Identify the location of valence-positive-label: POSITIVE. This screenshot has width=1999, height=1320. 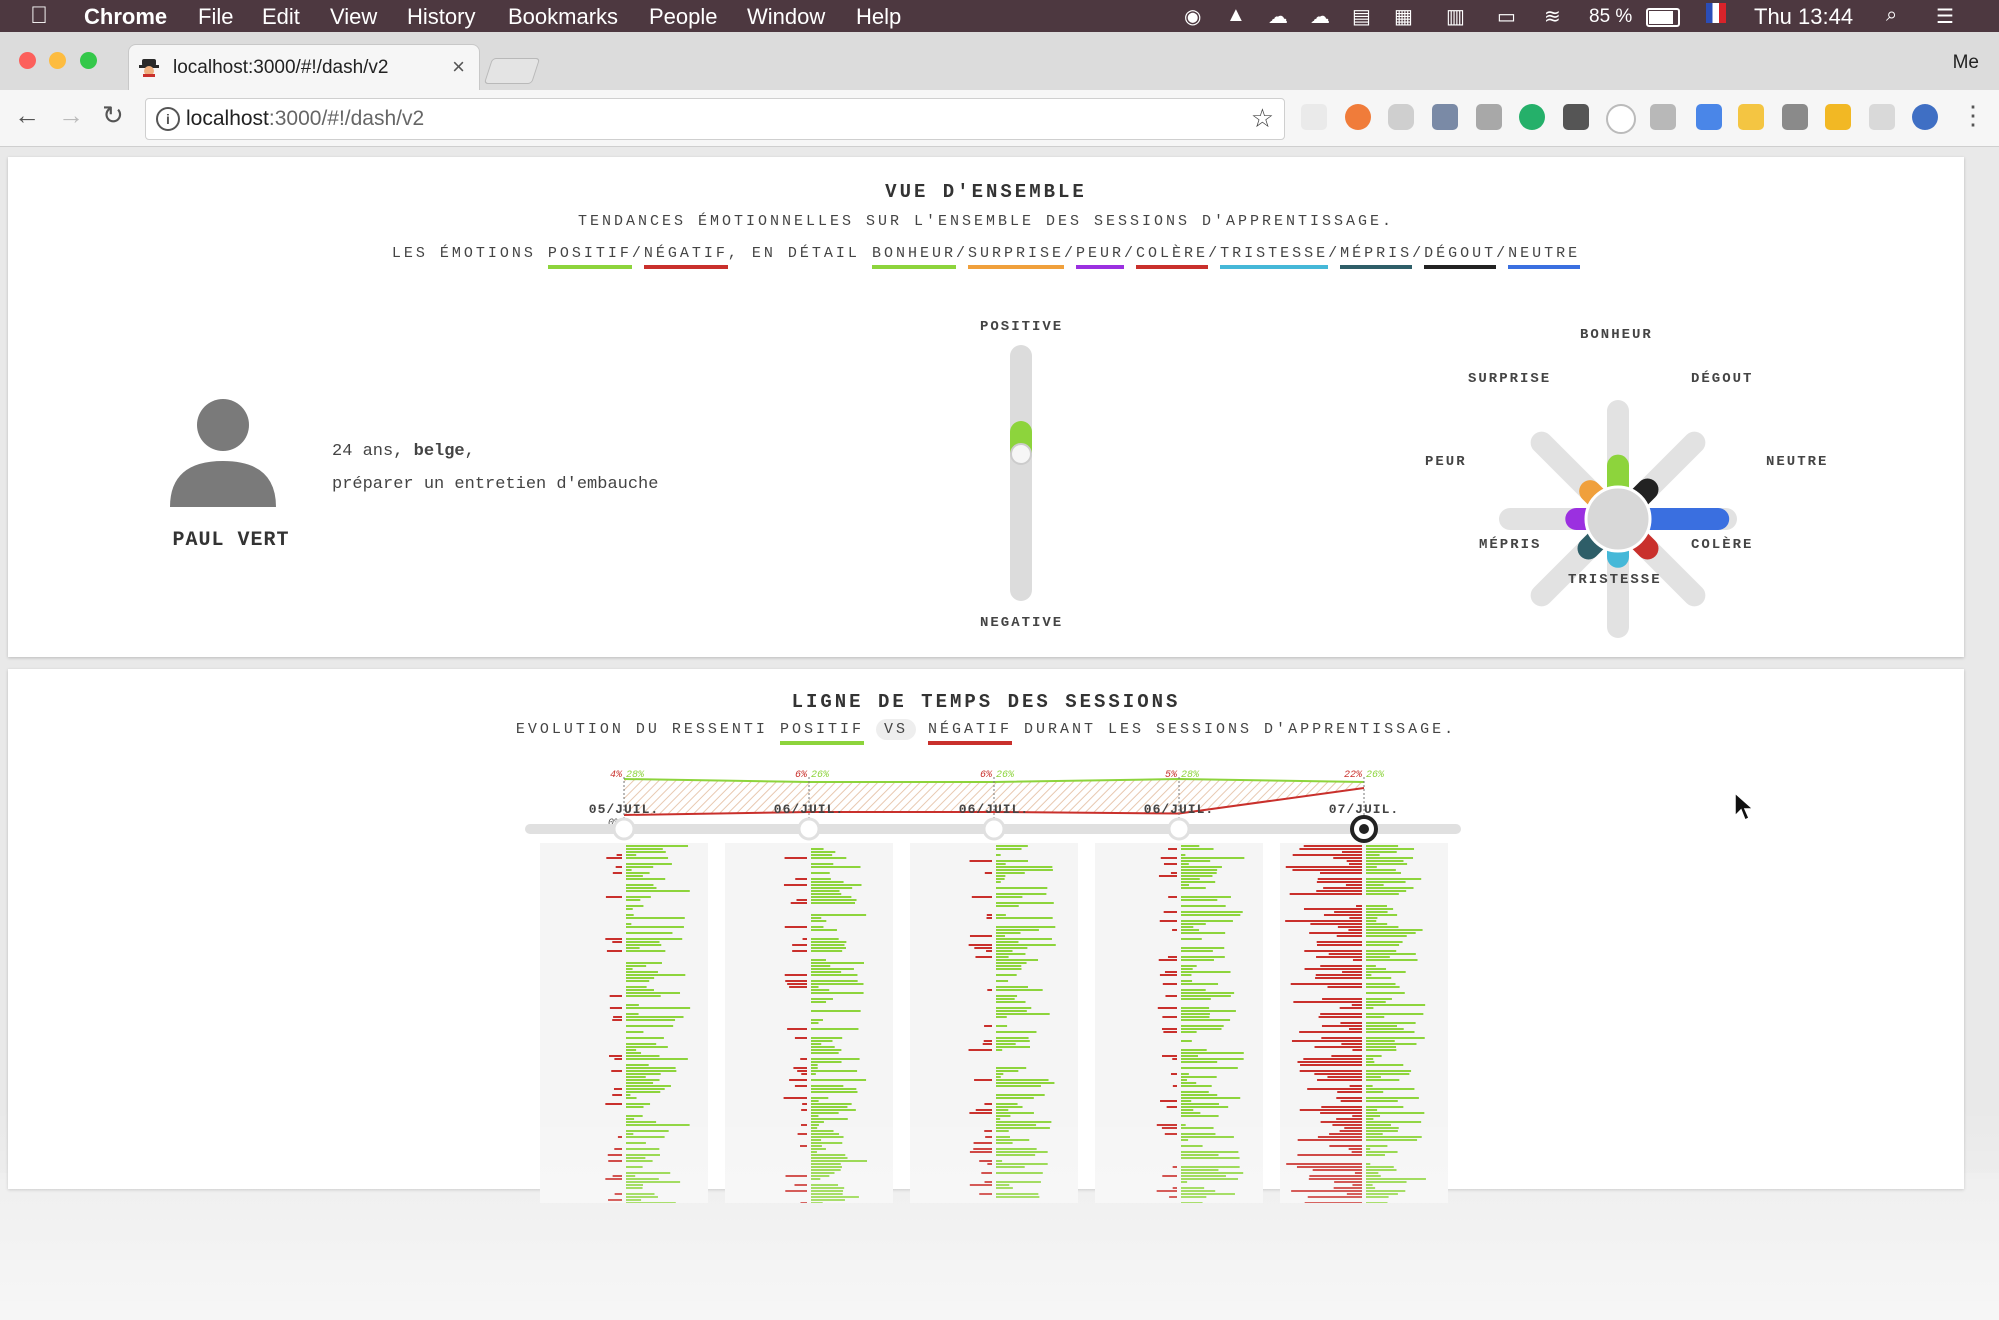
(1022, 327).